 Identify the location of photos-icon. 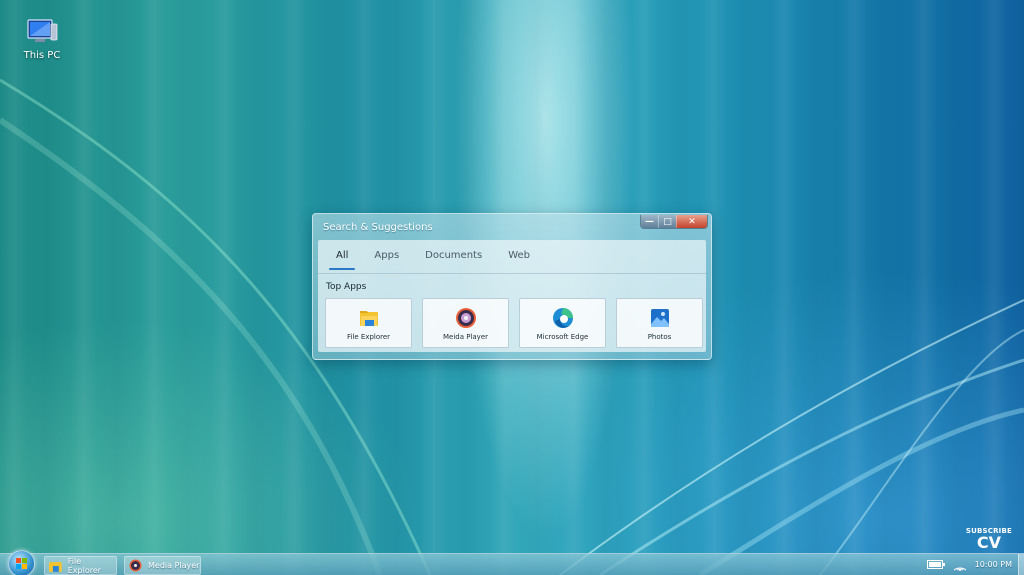
(659, 318).